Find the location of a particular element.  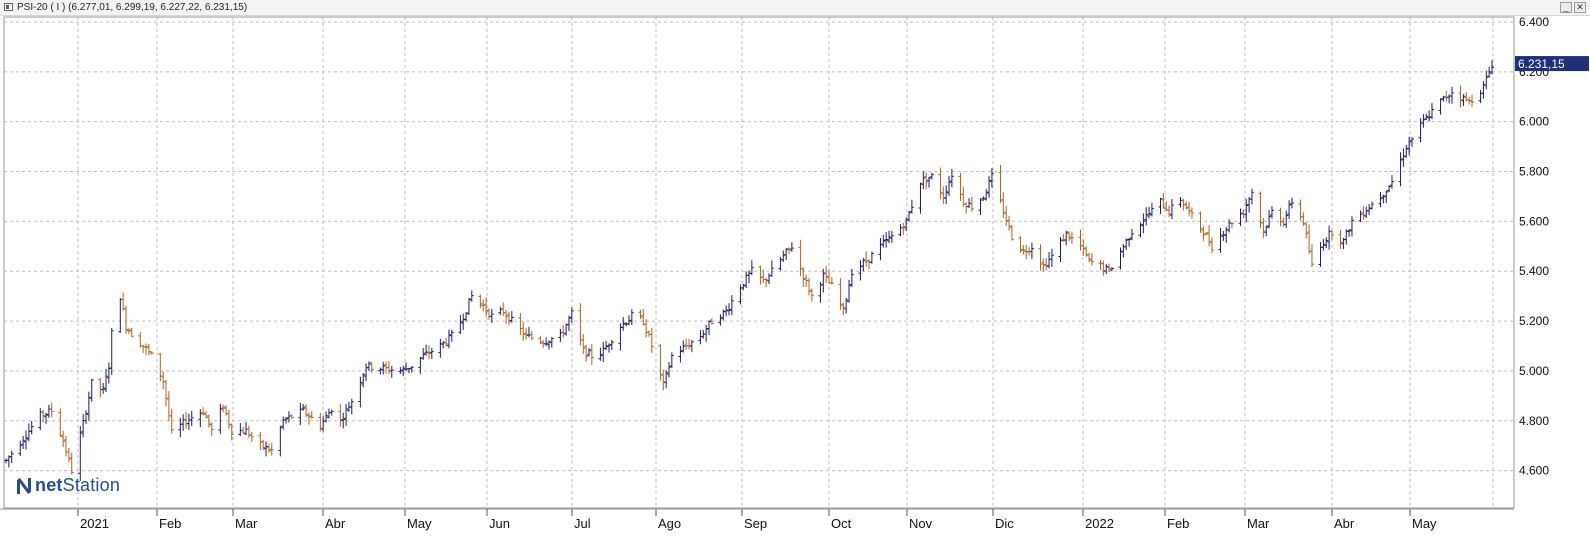

y-tick-label: 6.400 is located at coordinates (1534, 22).